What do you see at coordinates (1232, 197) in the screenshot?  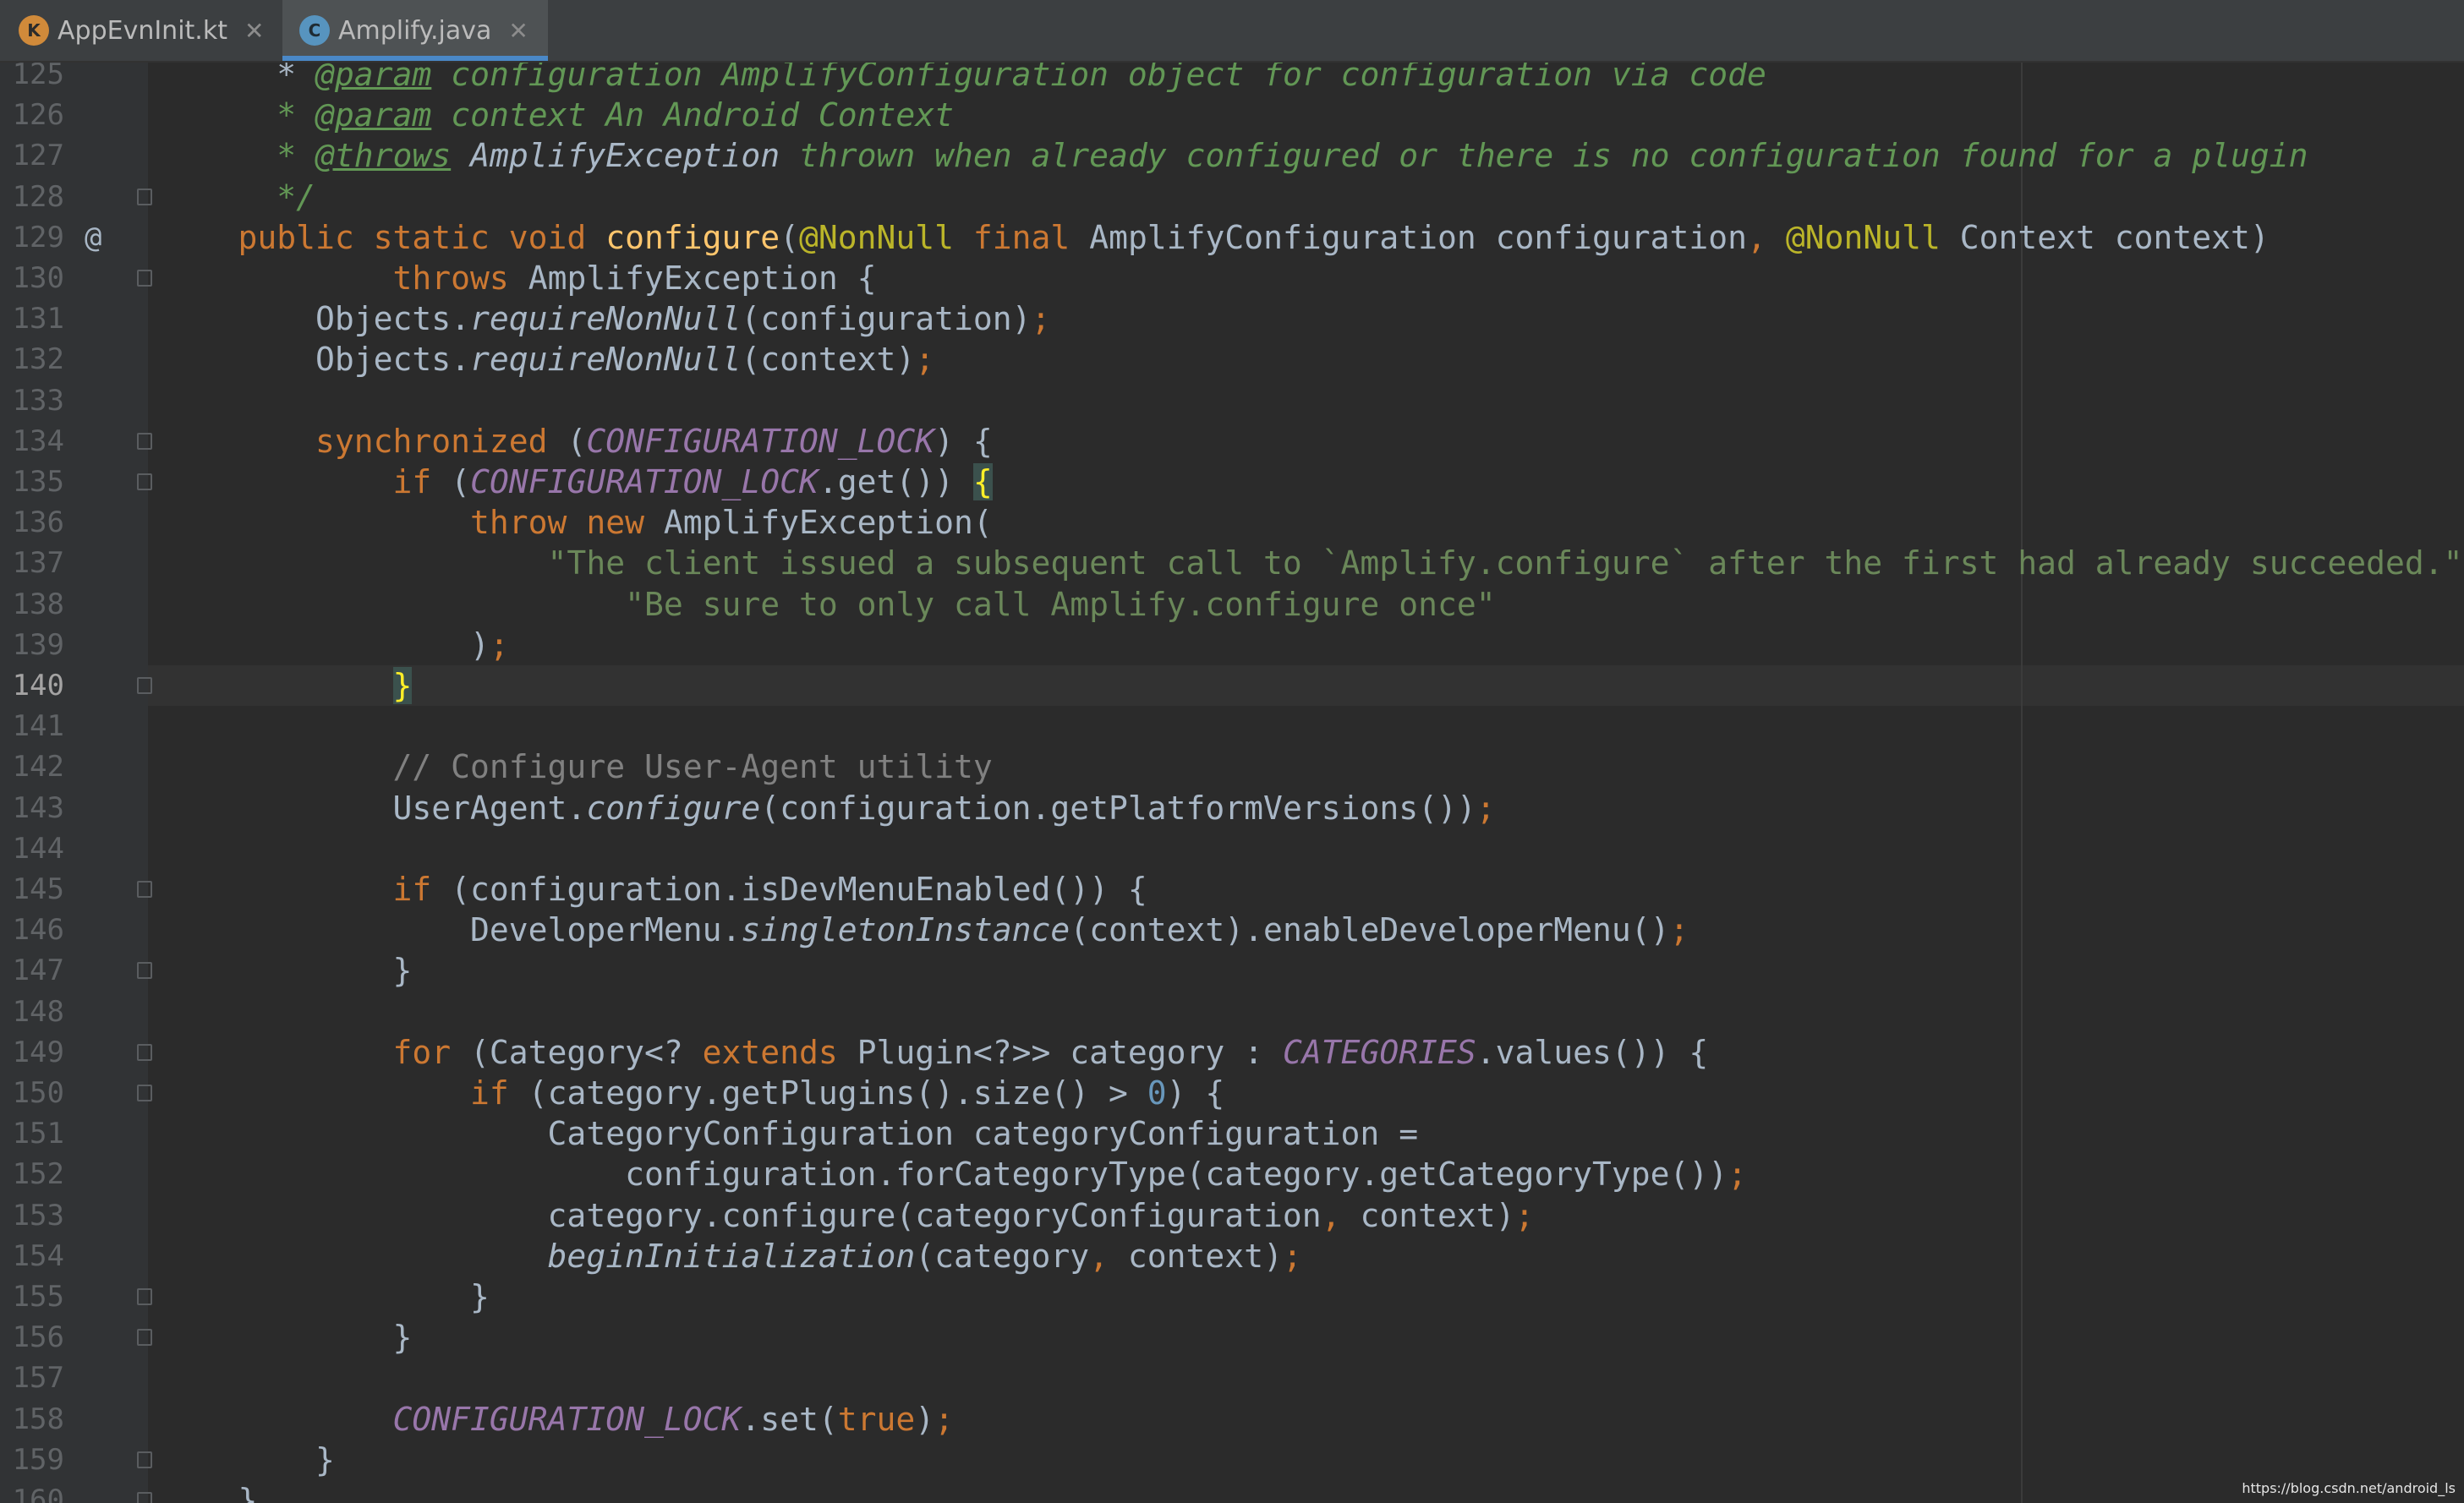 I see `code-line: 128 */` at bounding box center [1232, 197].